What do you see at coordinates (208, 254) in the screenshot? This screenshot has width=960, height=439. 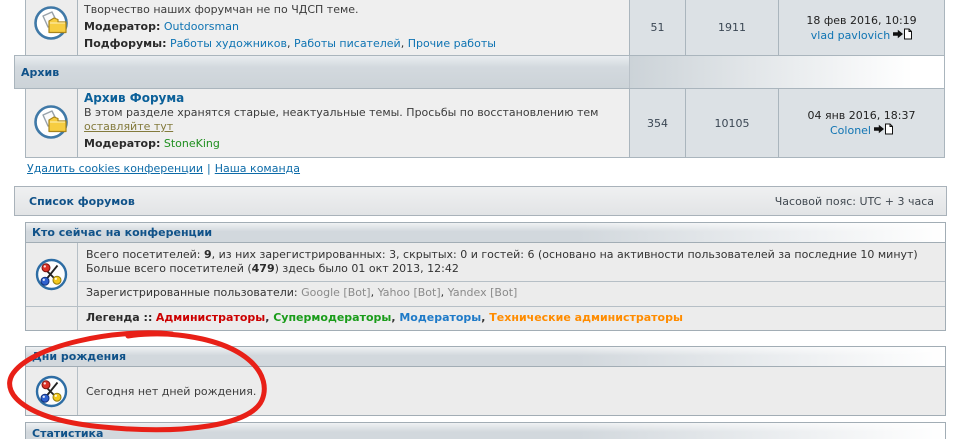 I see `visitor-count: 9` at bounding box center [208, 254].